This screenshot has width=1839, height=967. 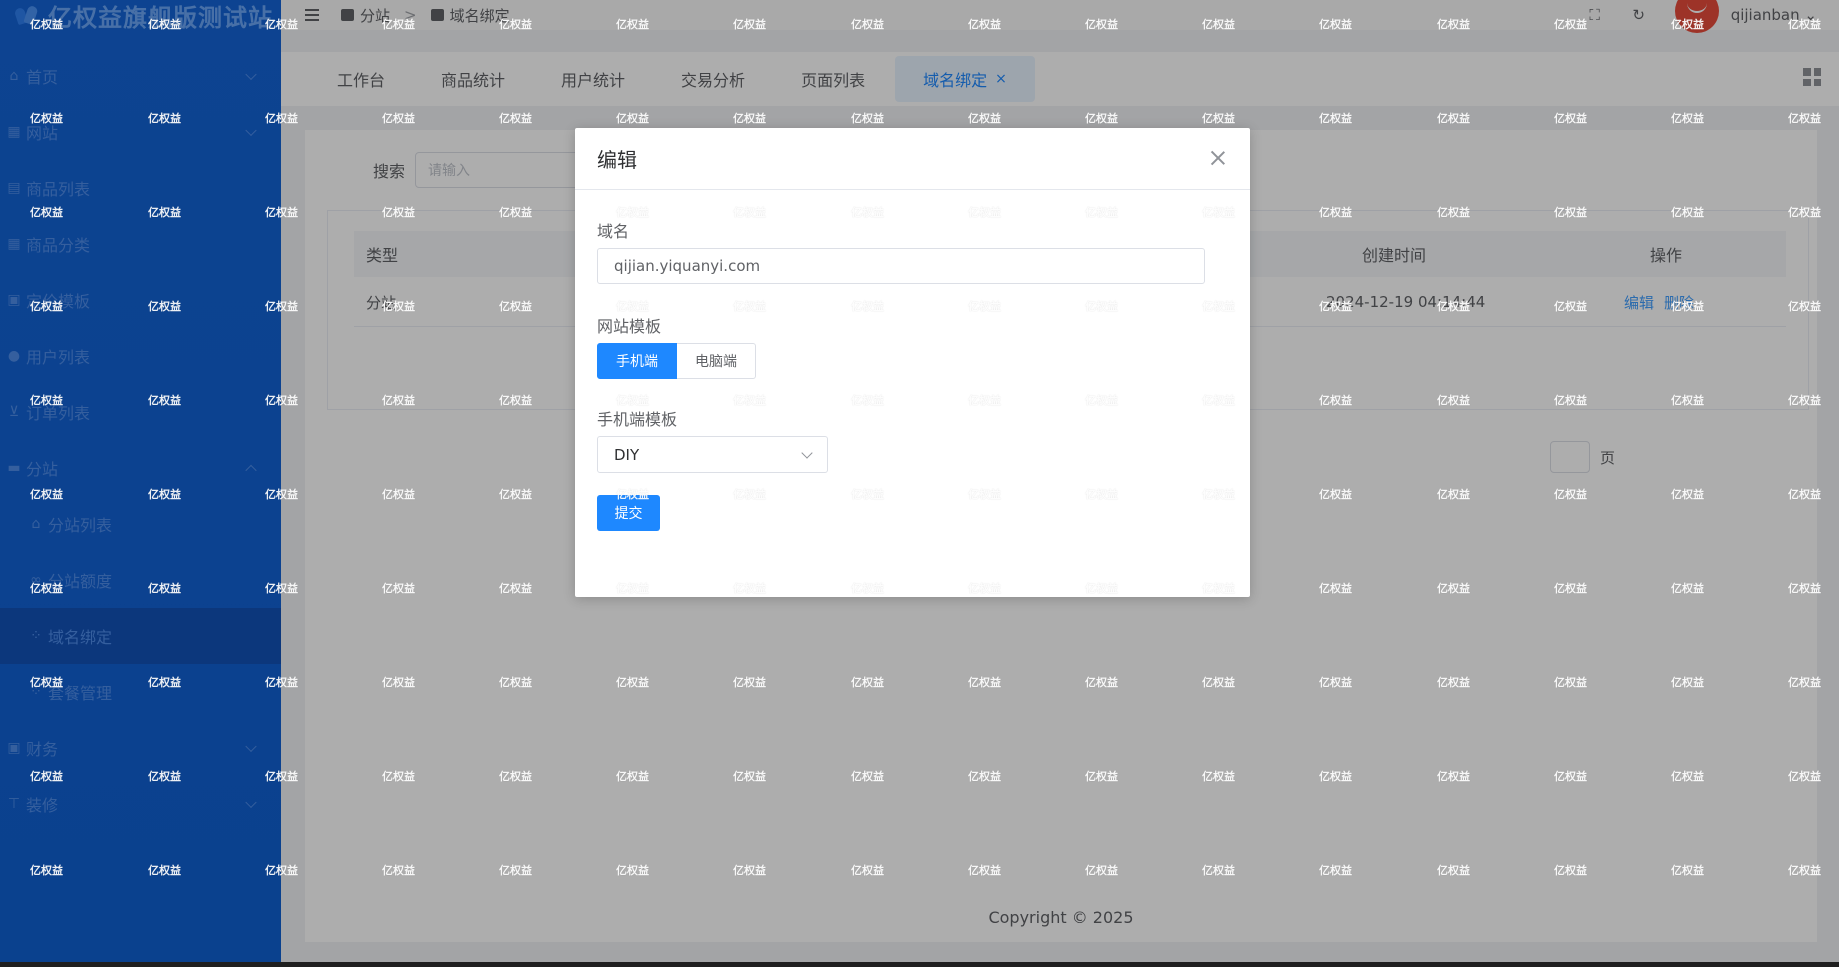 What do you see at coordinates (628, 513) in the screenshot?
I see `submit-button: 提交` at bounding box center [628, 513].